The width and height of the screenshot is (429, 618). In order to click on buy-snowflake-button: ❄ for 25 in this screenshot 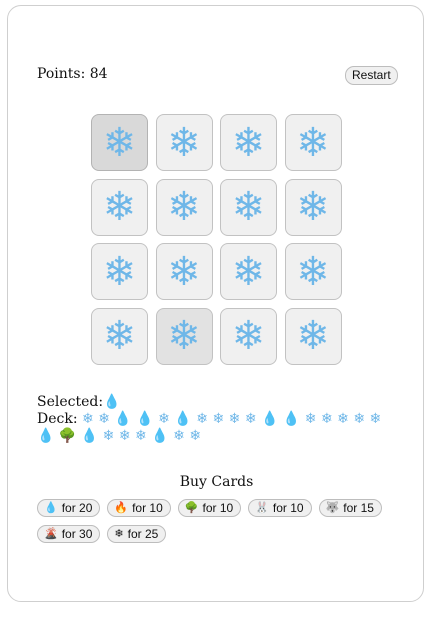, I will do `click(137, 534)`.